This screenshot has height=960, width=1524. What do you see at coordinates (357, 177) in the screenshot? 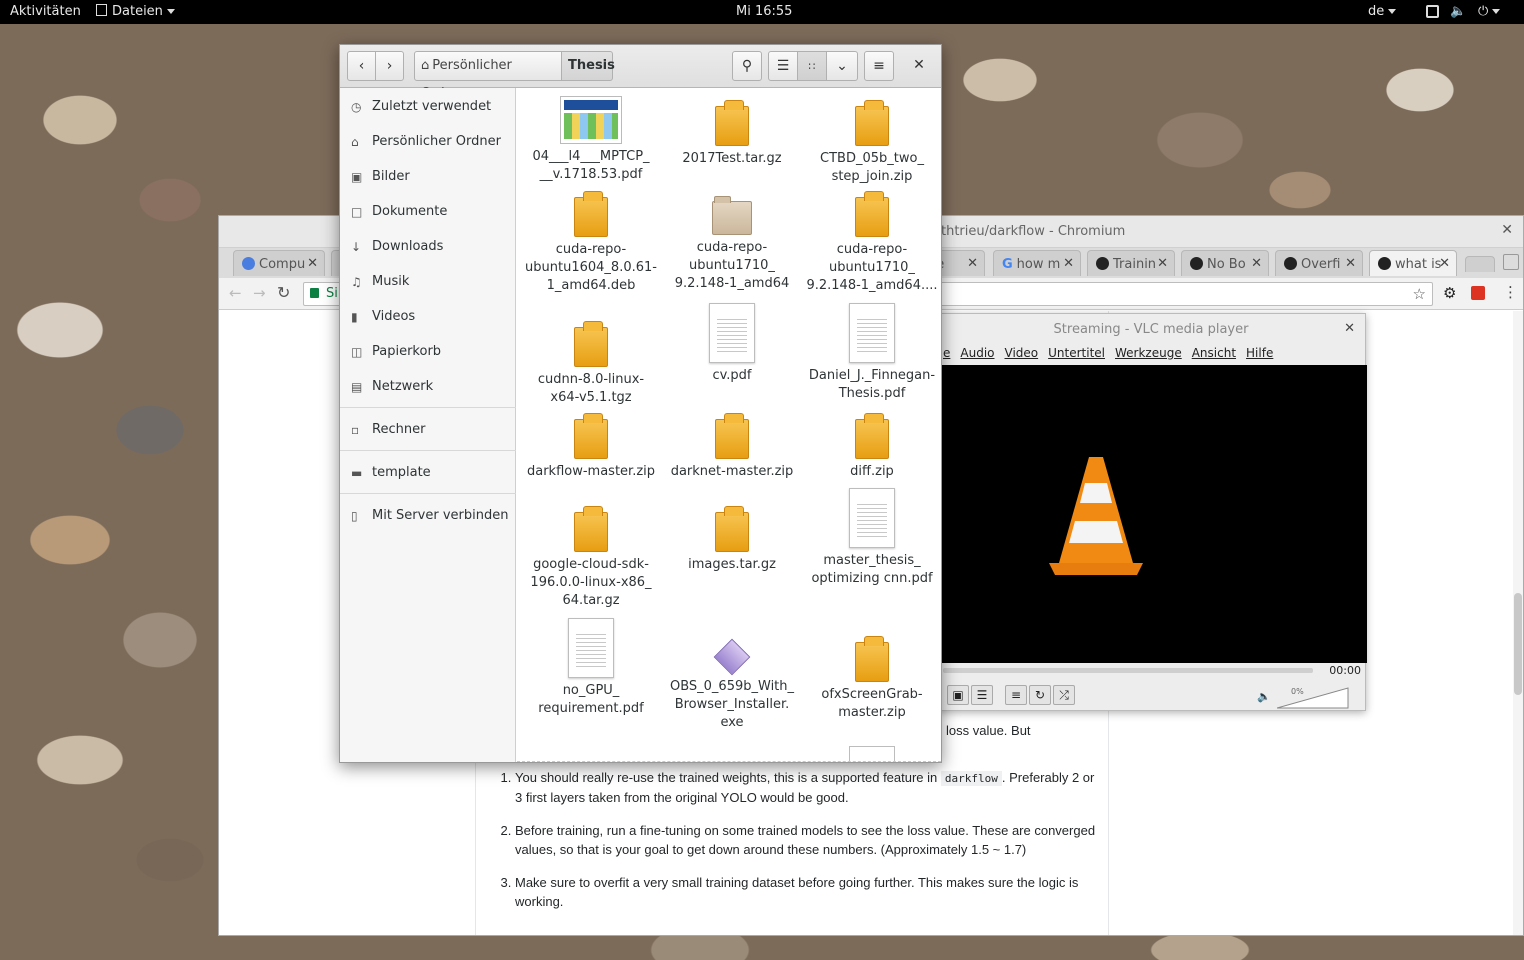
I see `camera-icon: ▣` at bounding box center [357, 177].